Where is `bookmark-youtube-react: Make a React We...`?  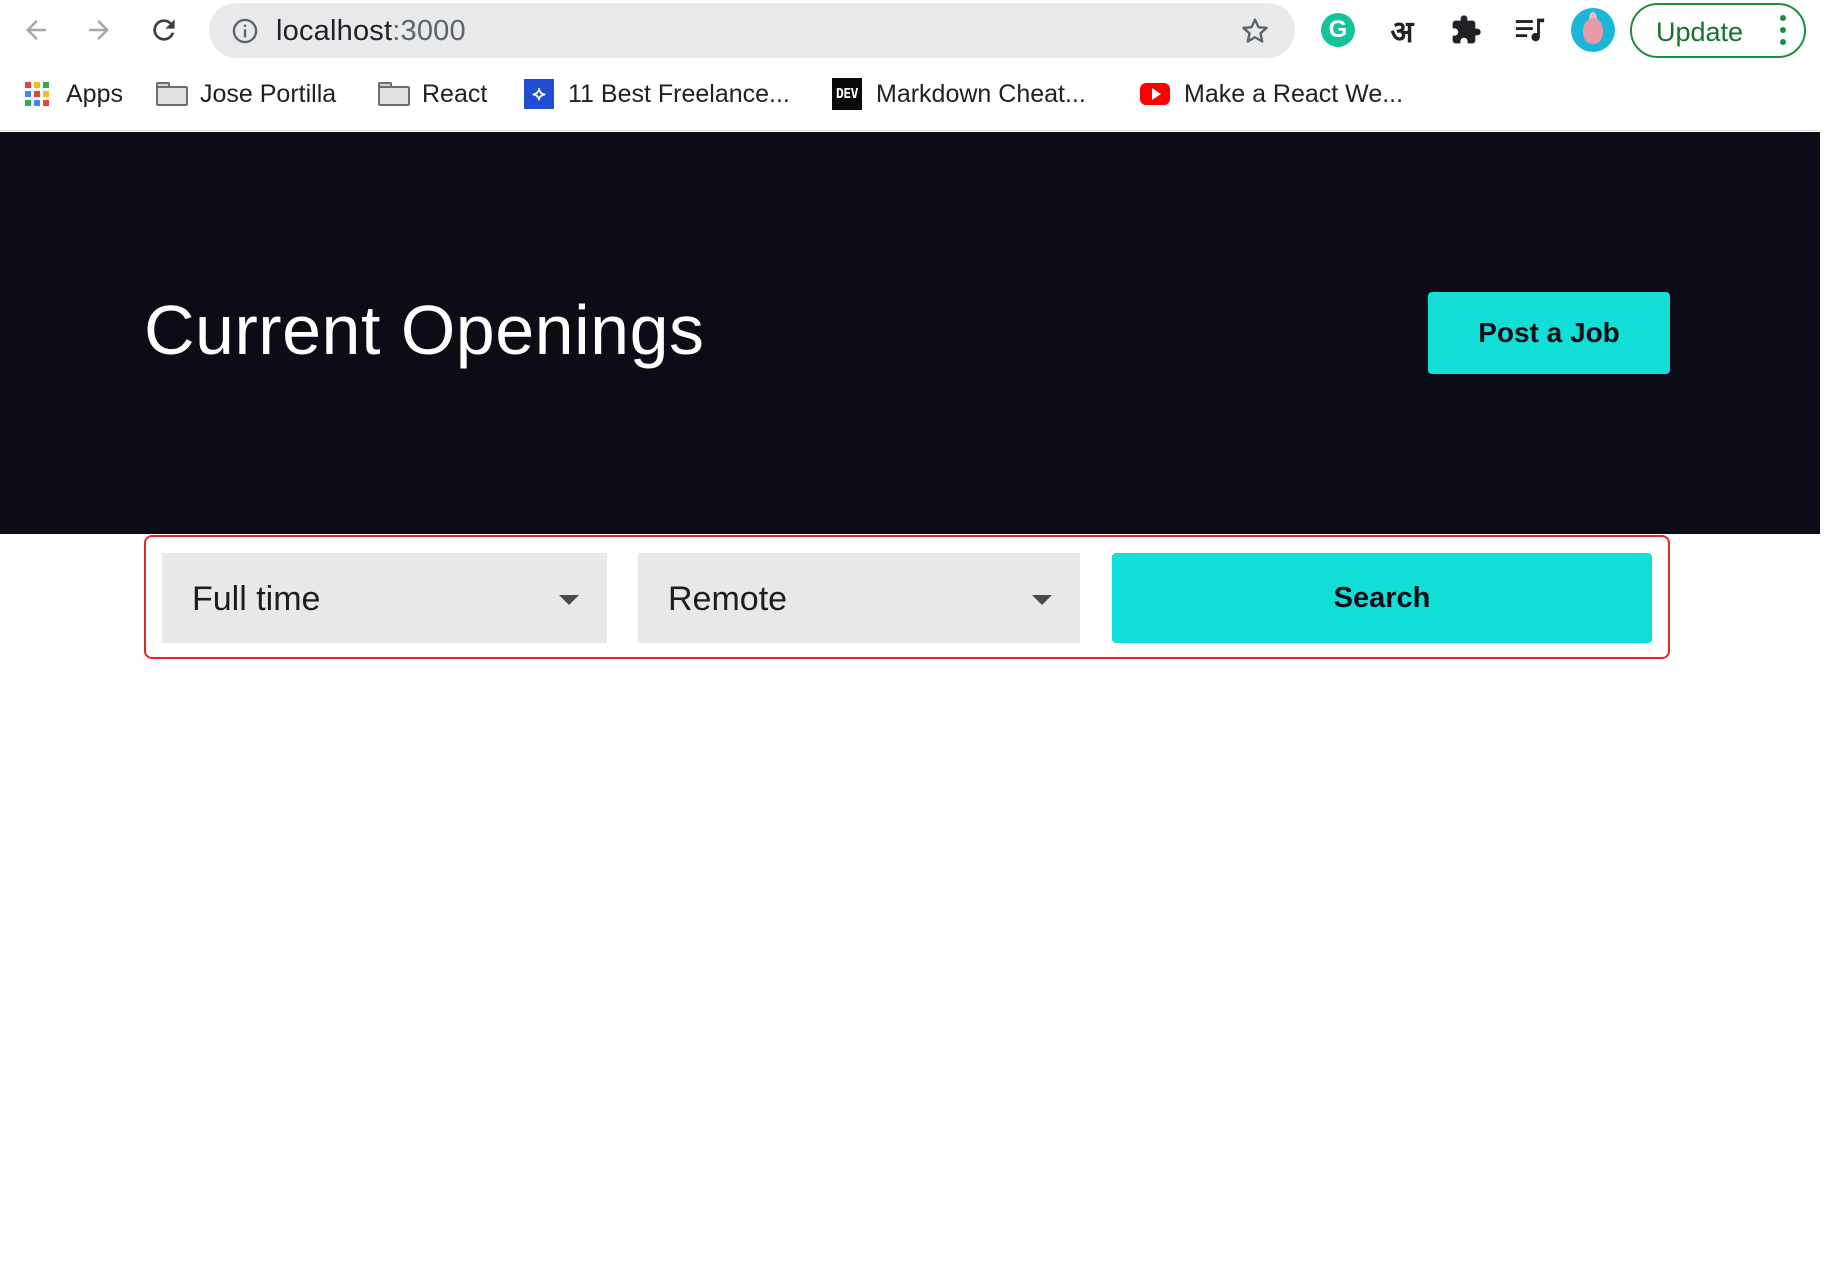 bookmark-youtube-react: Make a React We... is located at coordinates (1271, 94).